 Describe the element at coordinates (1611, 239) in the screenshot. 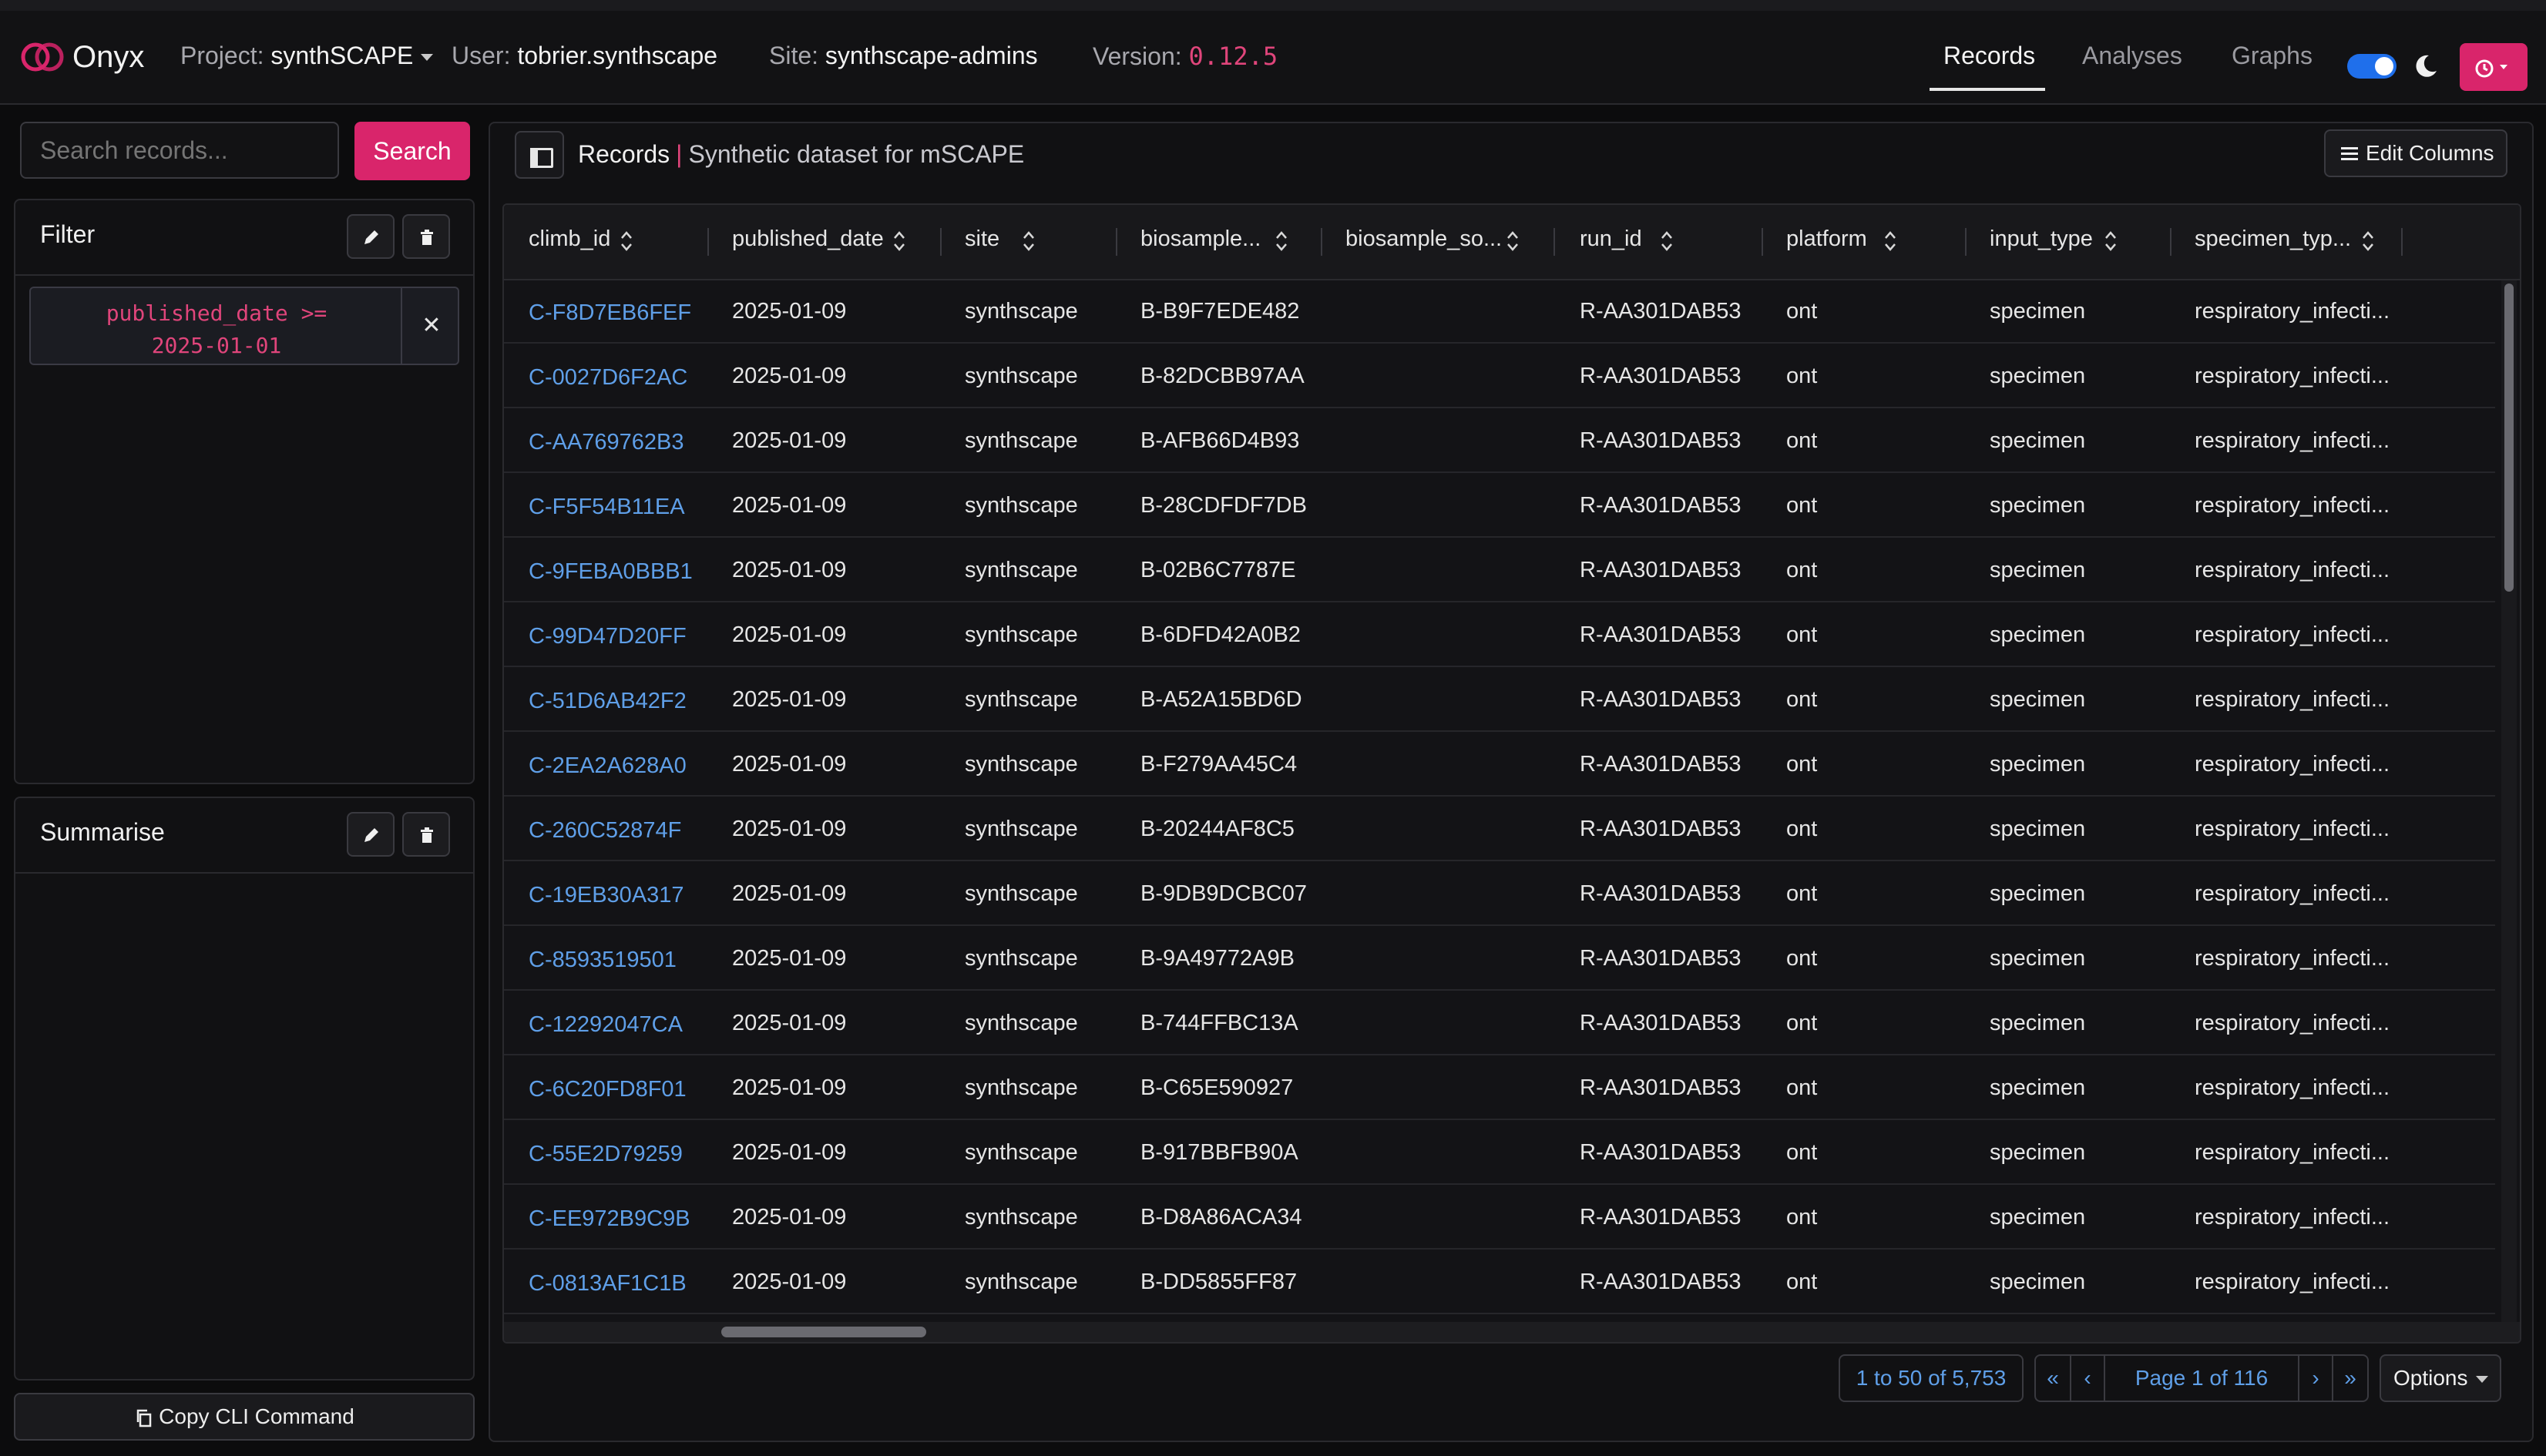

I see `column-header-5: run_id` at that location.